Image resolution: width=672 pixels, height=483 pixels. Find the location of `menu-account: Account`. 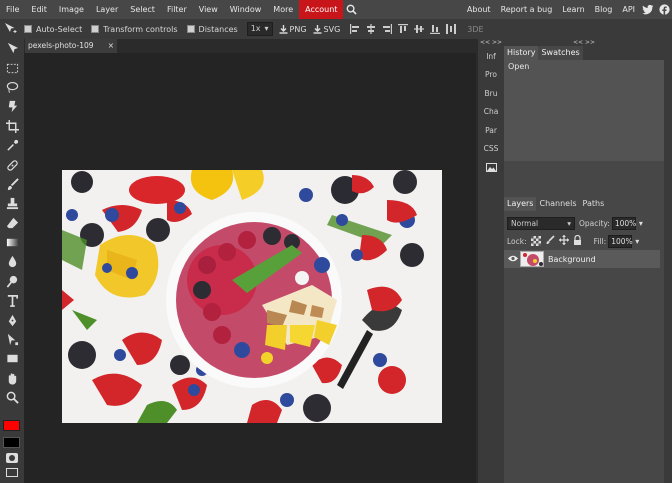

menu-account: Account is located at coordinates (321, 9).